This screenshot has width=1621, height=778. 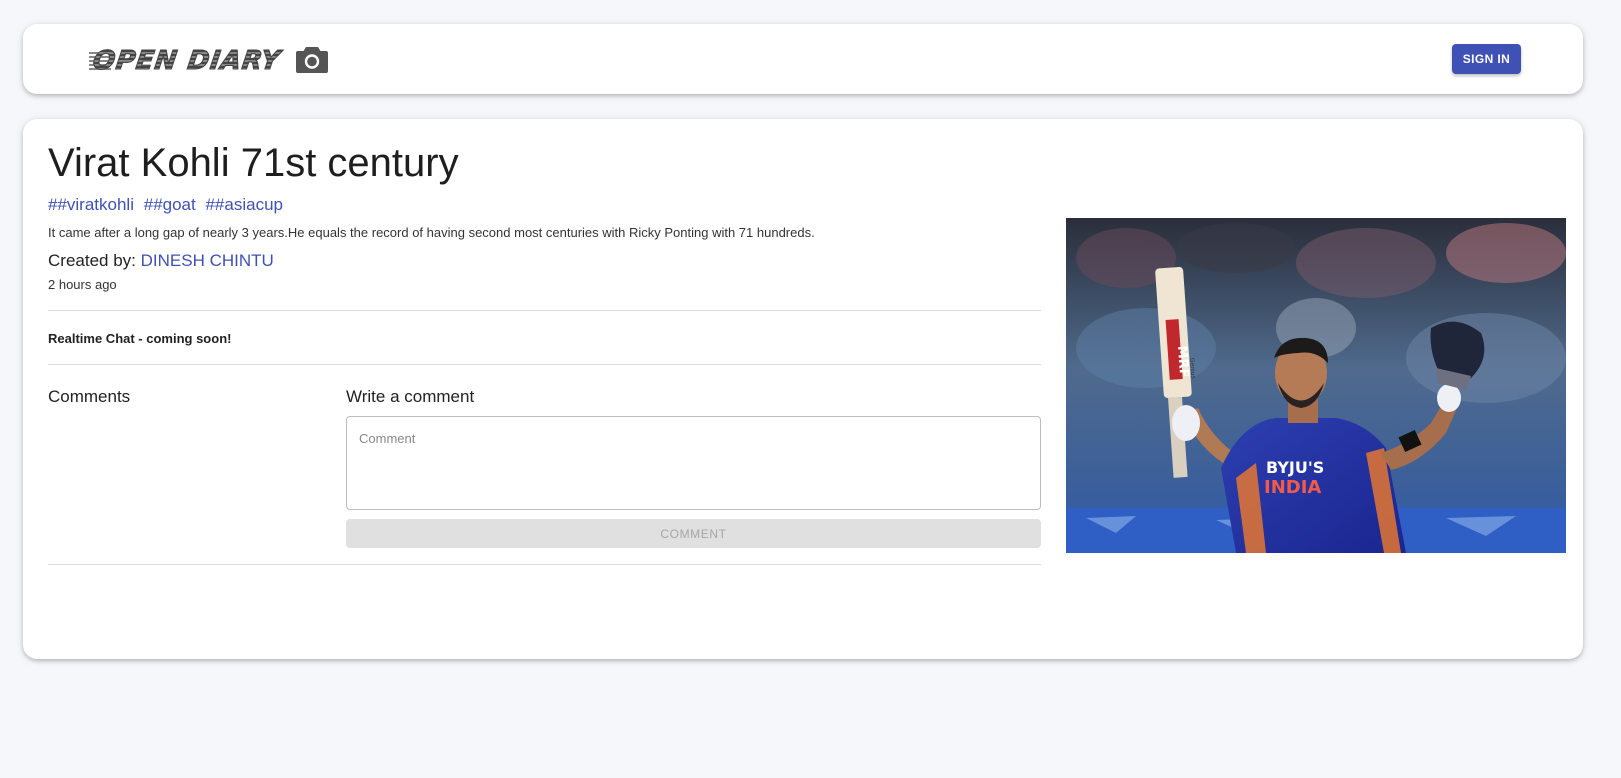 I want to click on comment-input, so click(x=693, y=463).